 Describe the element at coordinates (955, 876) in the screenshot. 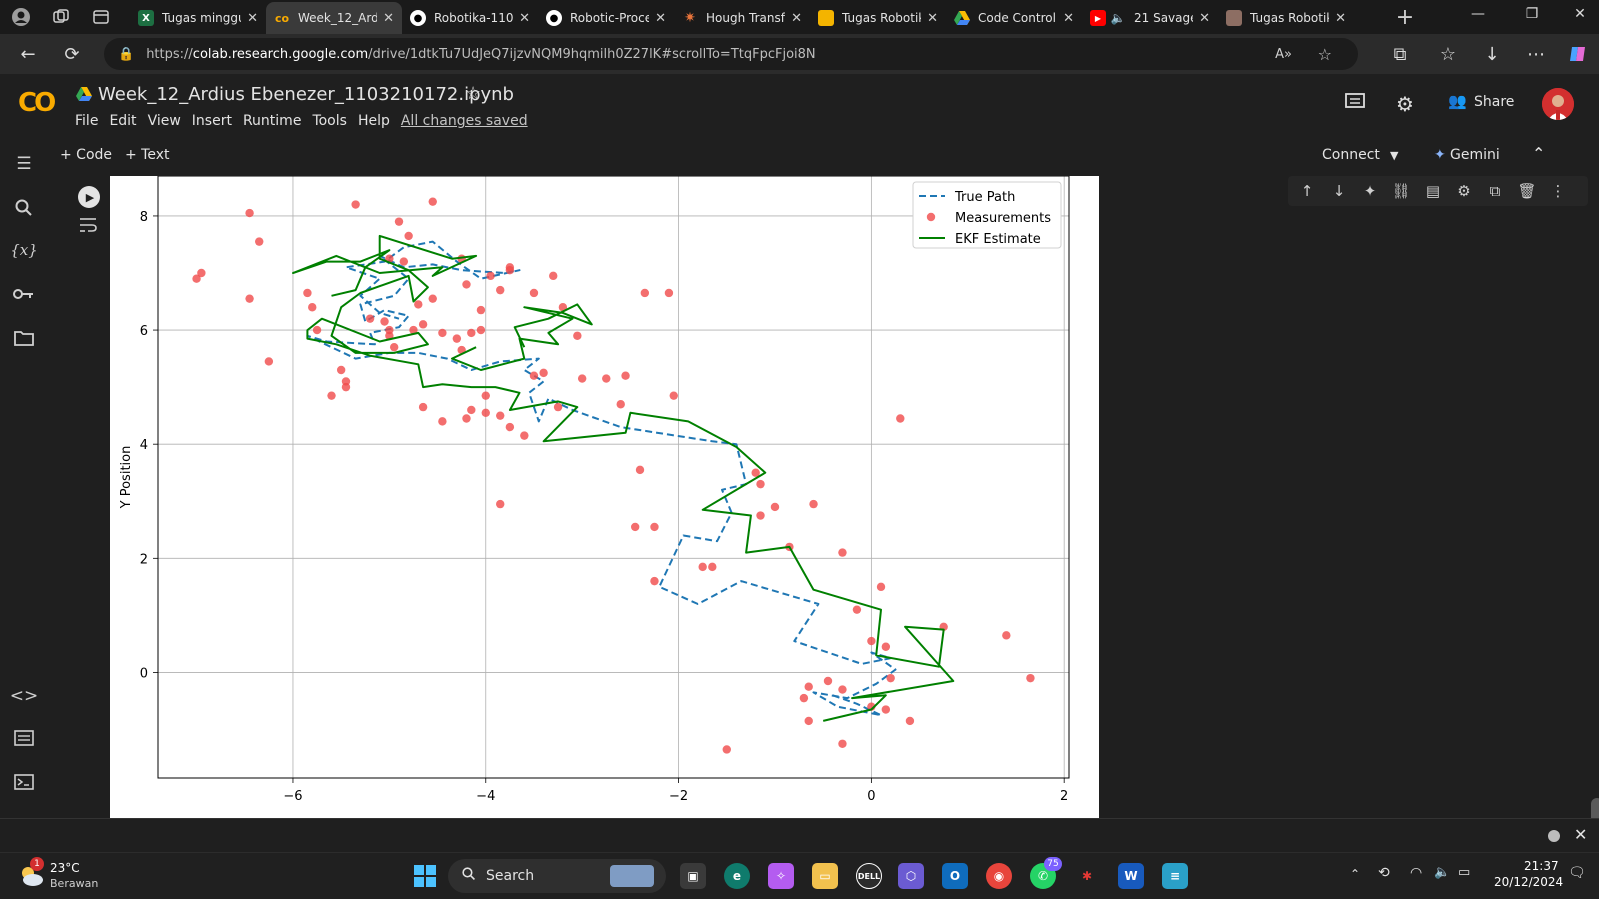

I see `outlook-icon: O` at that location.